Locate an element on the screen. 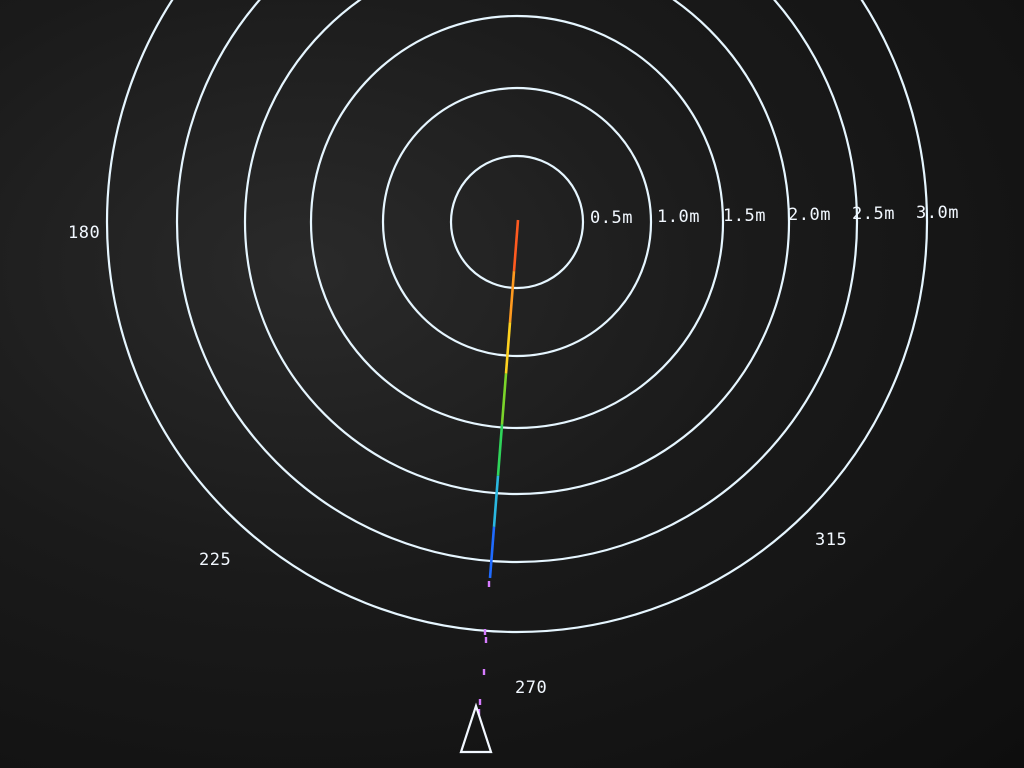  range-label-3-0m: 3.0m is located at coordinates (937, 213).